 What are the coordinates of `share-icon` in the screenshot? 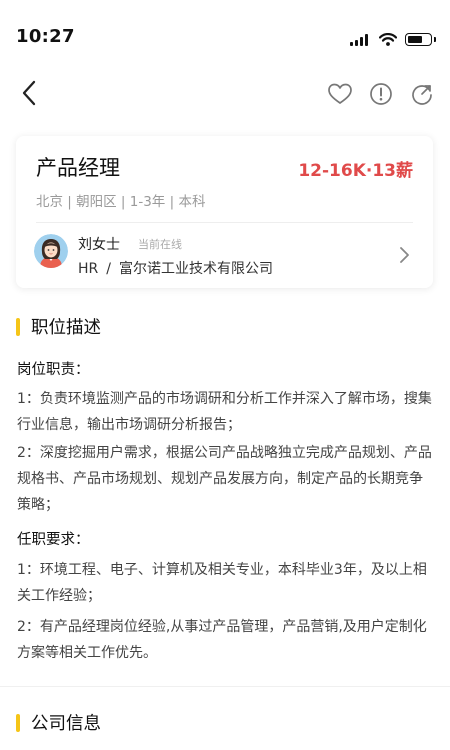 It's located at (422, 95).